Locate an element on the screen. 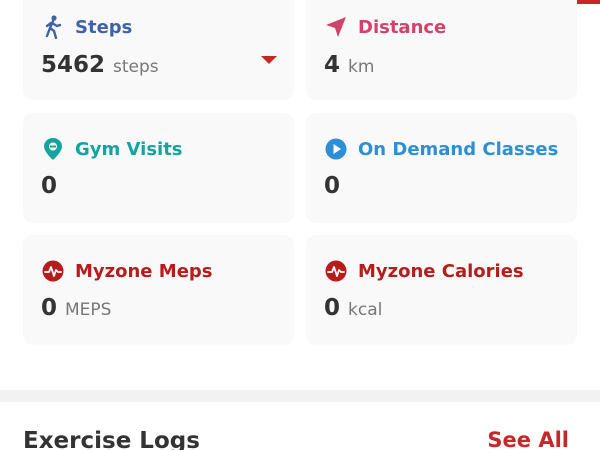 The width and height of the screenshot is (600, 450). gym-visits-value: 0 is located at coordinates (49, 186).